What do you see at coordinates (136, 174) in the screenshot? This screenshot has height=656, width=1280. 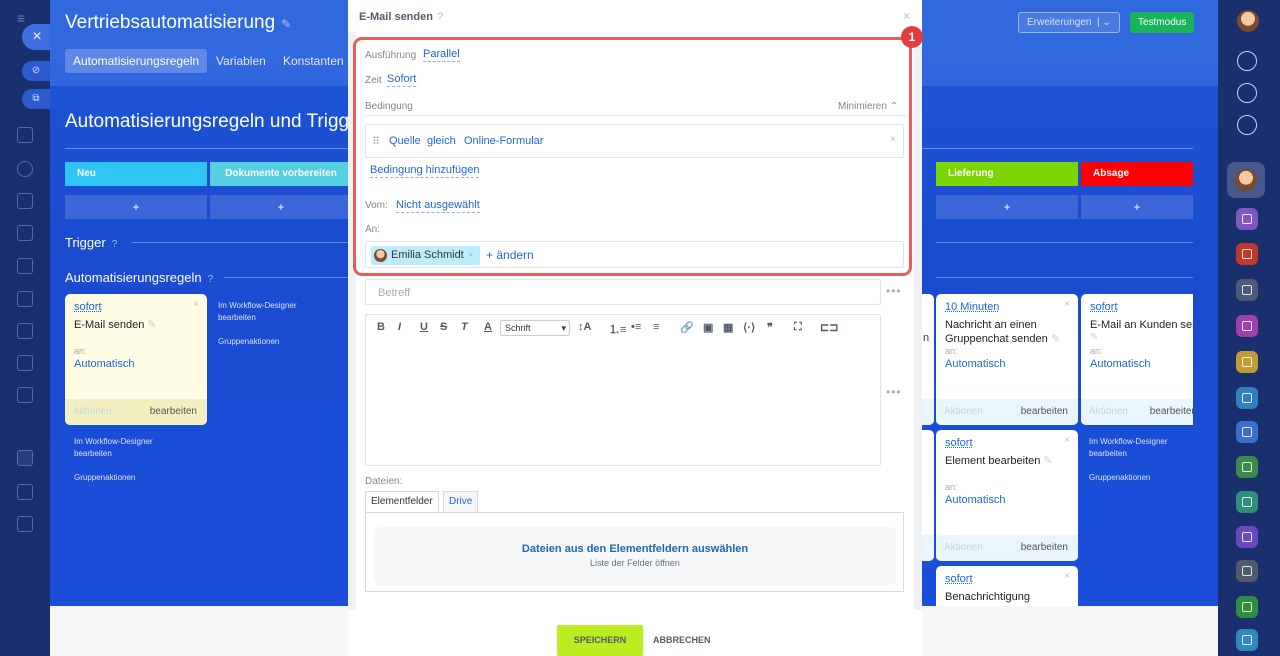 I see `stage-new: Neu` at bounding box center [136, 174].